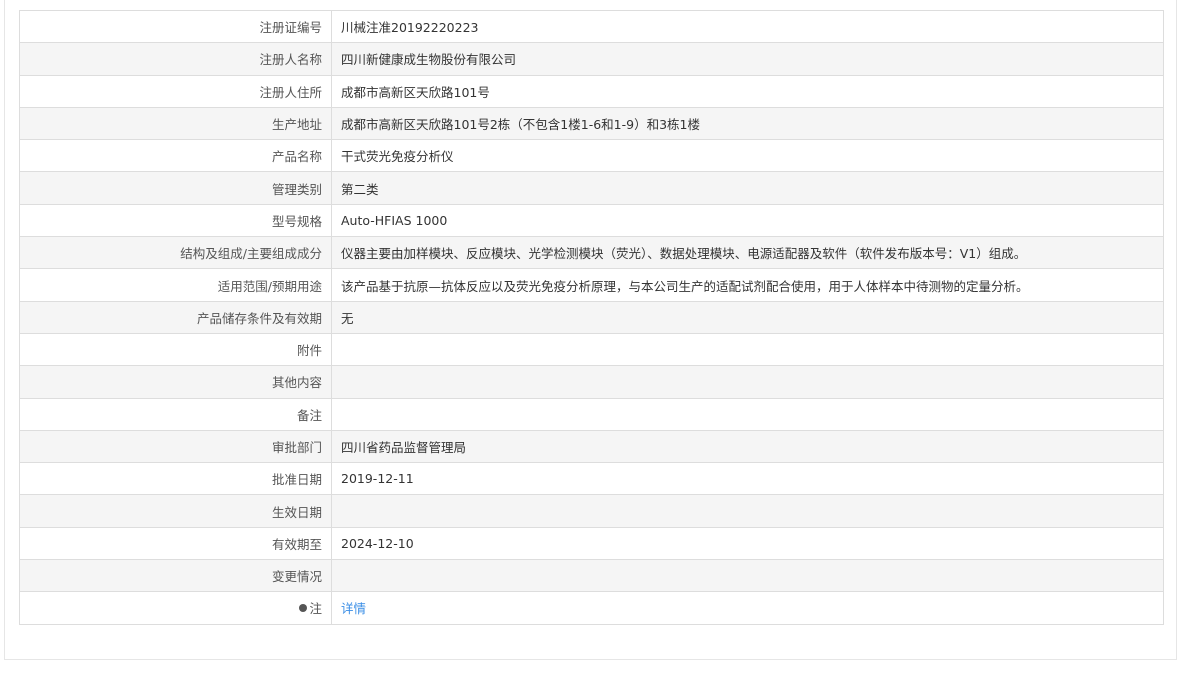 This screenshot has height=674, width=1200. Describe the element at coordinates (175, 317) in the screenshot. I see `field-label: 产品储存条件及有效期` at that location.